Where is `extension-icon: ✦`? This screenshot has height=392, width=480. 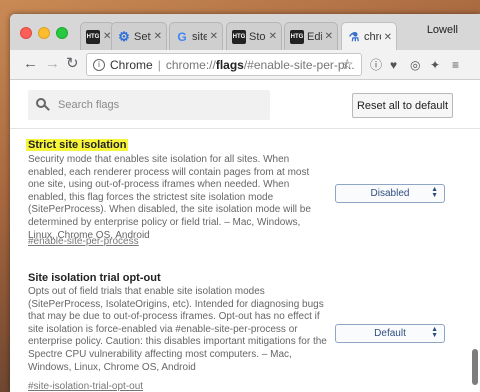
extension-icon: ✦ is located at coordinates (435, 65).